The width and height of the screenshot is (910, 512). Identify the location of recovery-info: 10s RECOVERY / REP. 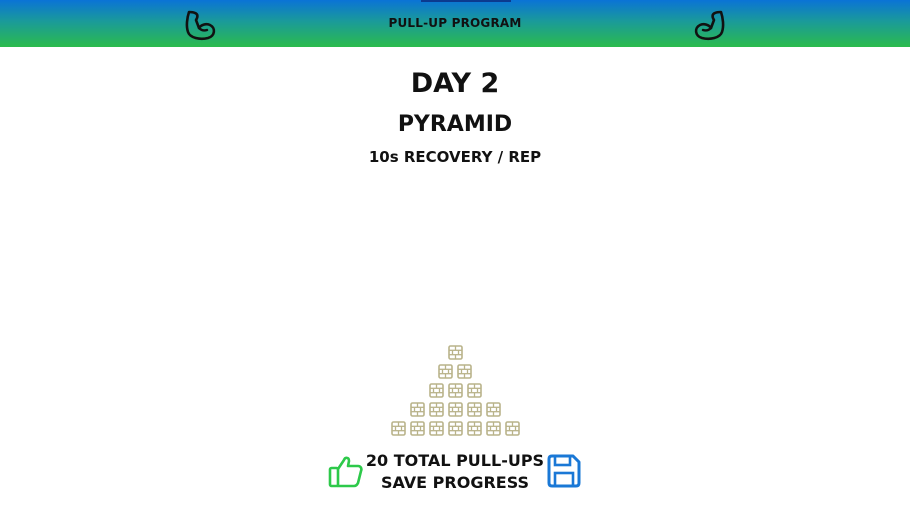
(455, 157).